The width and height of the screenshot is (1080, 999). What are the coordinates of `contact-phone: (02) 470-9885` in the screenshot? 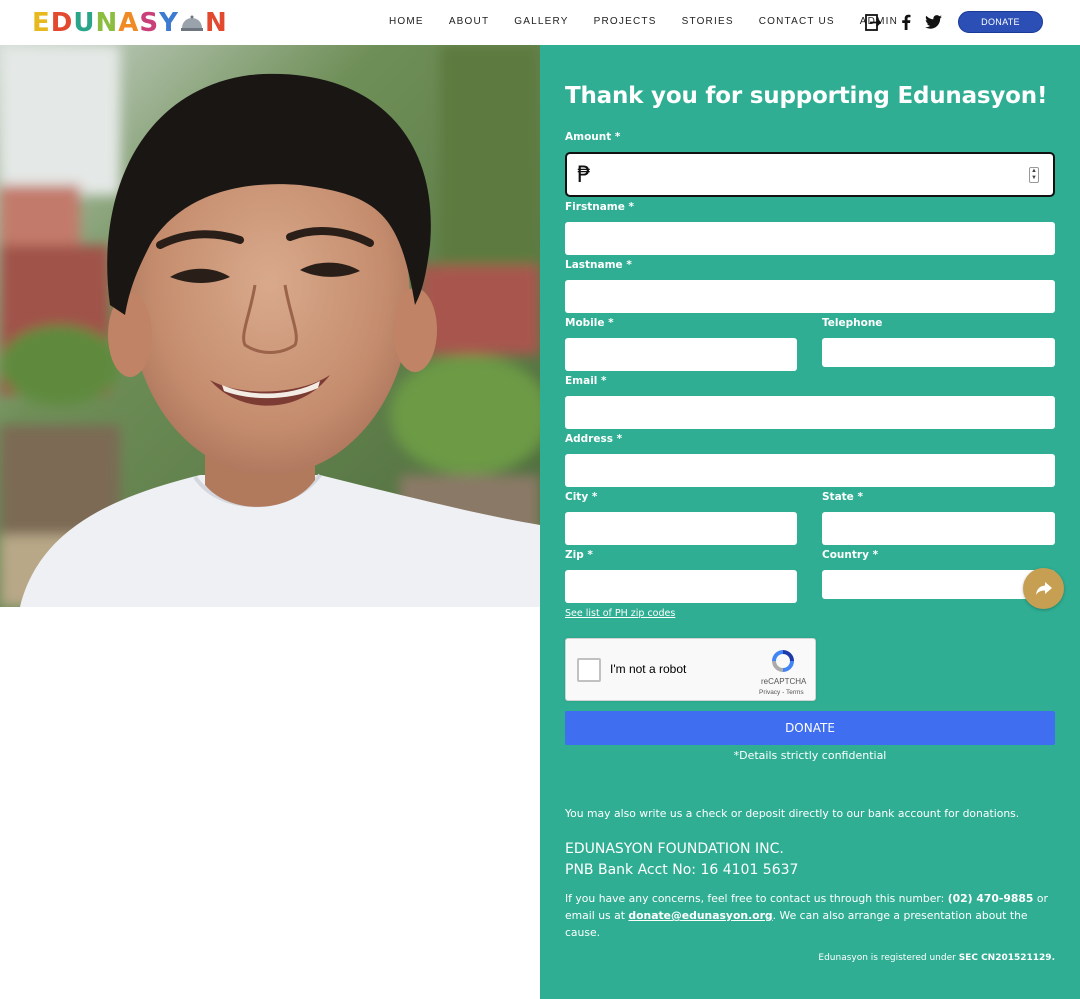 It's located at (990, 898).